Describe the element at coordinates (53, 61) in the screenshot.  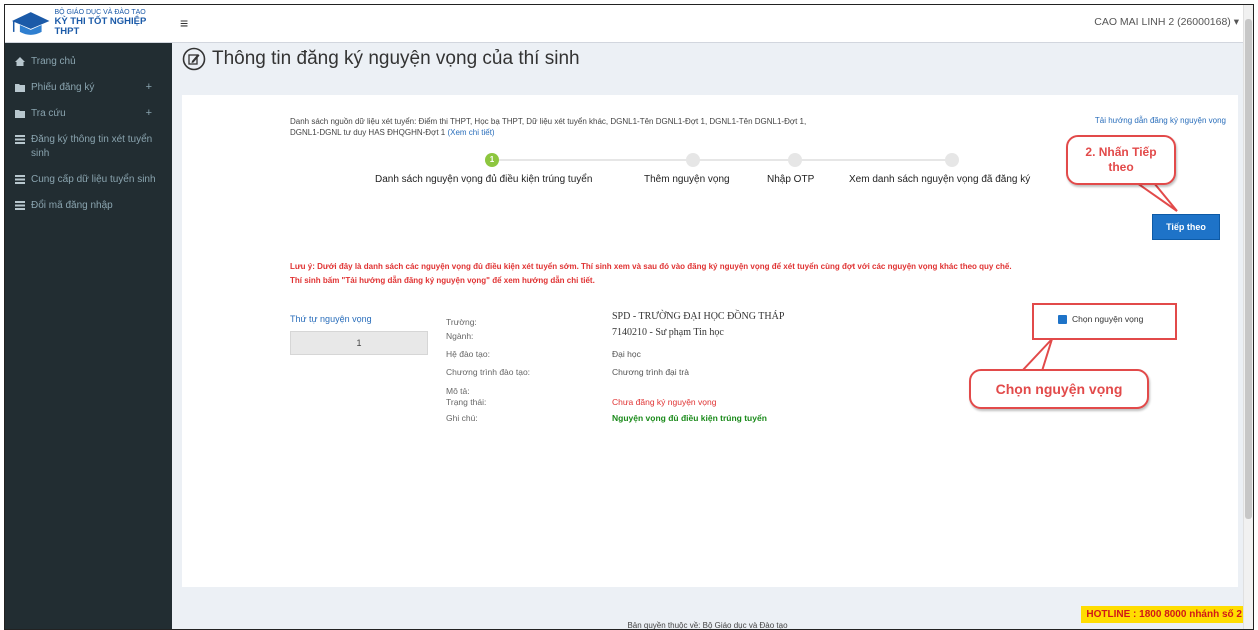
I see `sidebar-item-label: Trang chủ` at that location.